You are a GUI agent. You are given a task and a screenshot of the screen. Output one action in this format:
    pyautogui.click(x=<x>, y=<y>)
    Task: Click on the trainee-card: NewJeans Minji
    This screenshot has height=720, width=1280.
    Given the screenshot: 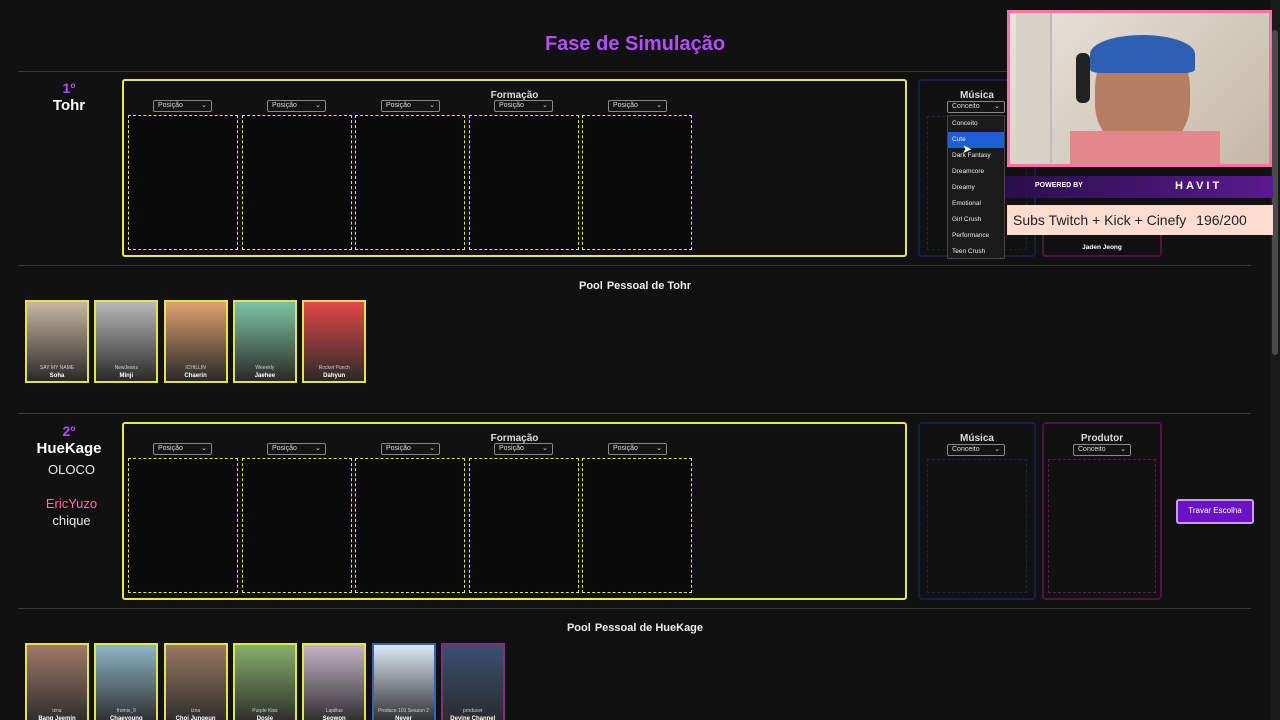 What is the action you would take?
    pyautogui.click(x=126, y=341)
    